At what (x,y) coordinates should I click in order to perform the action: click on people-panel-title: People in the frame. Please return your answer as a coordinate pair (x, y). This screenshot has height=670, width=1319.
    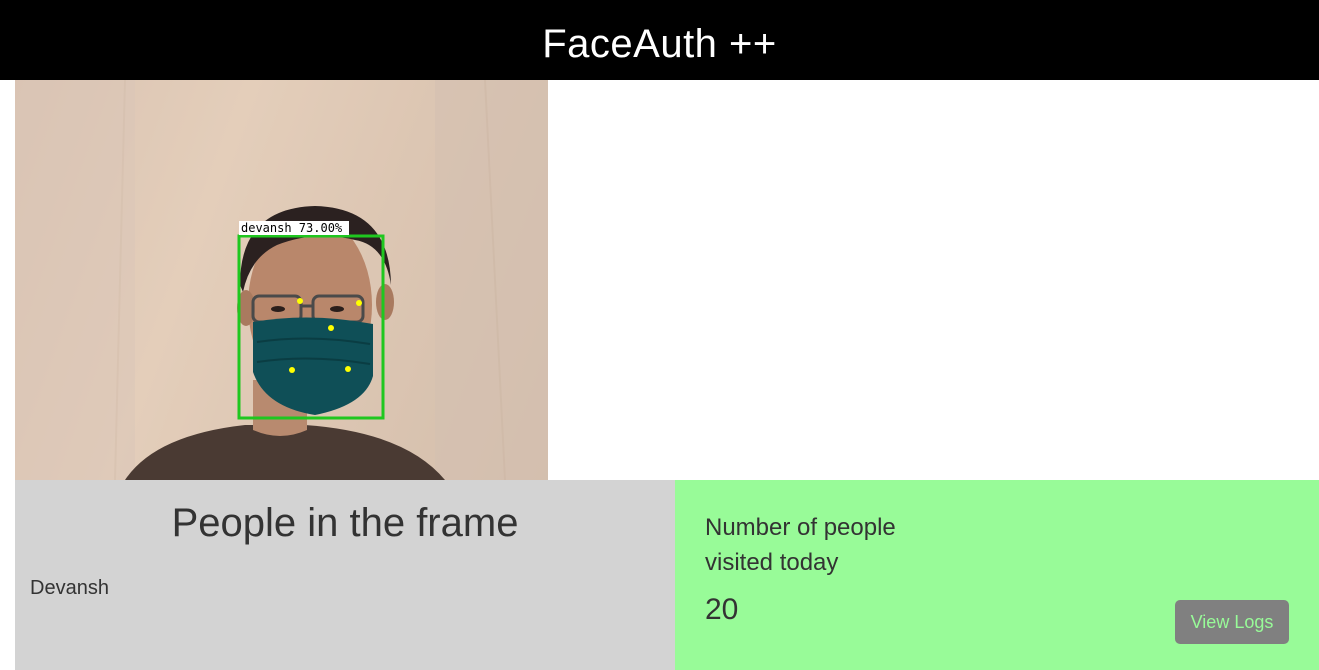
    Looking at the image, I should click on (345, 523).